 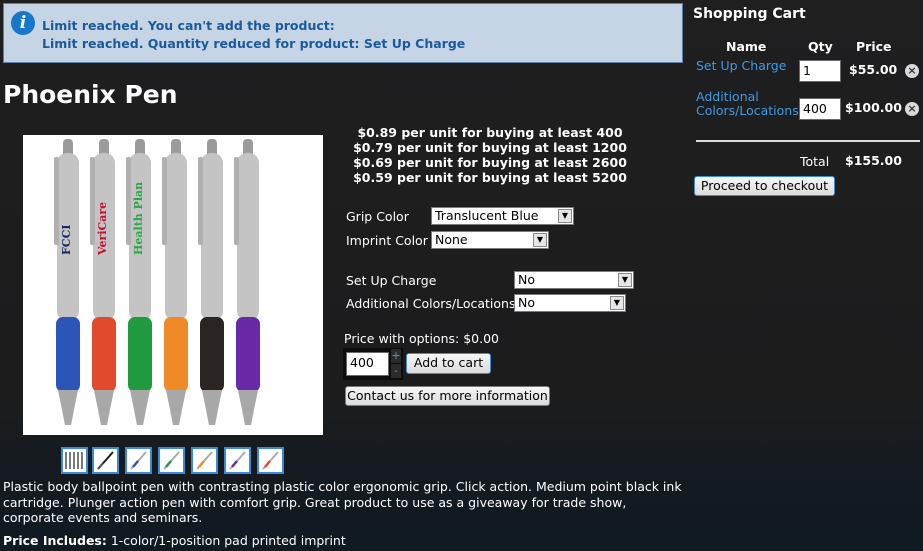 What do you see at coordinates (490, 147) in the screenshot?
I see `tier-price-2: $0.79 per unit for buying at least 1200` at bounding box center [490, 147].